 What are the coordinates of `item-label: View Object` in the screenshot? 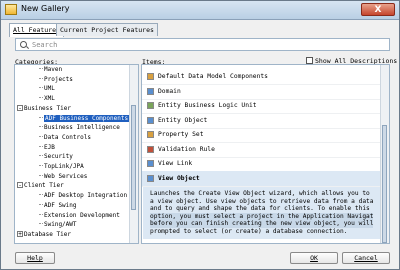 It's located at (179, 178).